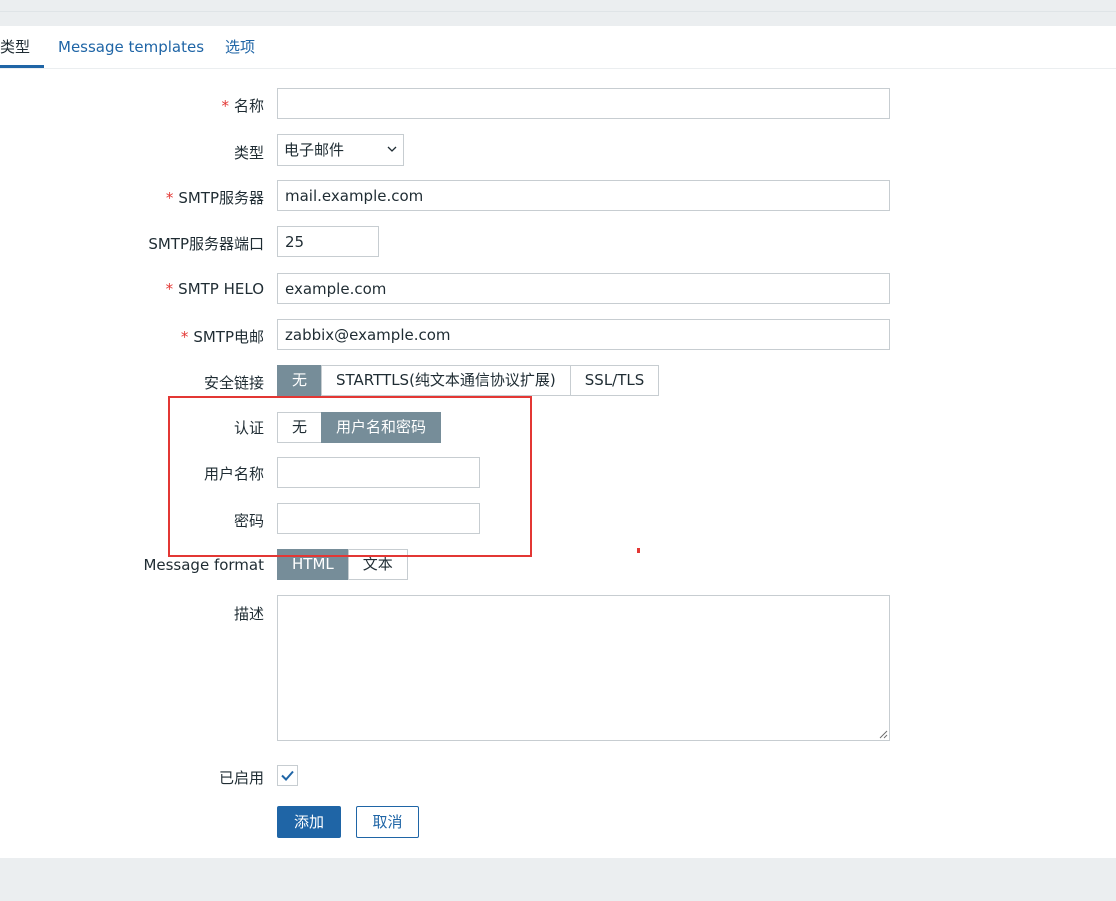  What do you see at coordinates (378, 472) in the screenshot?
I see `username-input` at bounding box center [378, 472].